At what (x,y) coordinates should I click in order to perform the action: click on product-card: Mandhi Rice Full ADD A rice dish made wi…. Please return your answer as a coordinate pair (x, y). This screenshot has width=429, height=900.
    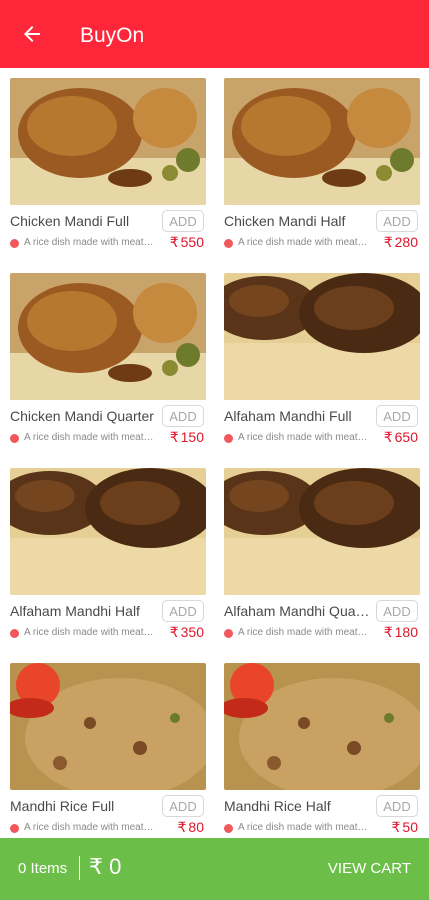
    Looking at the image, I should click on (108, 750).